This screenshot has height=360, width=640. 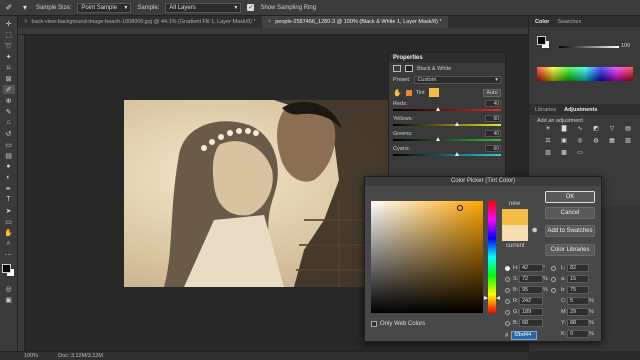 What do you see at coordinates (628, 128) in the screenshot?
I see `hue-saturation-icon: ▤` at bounding box center [628, 128].